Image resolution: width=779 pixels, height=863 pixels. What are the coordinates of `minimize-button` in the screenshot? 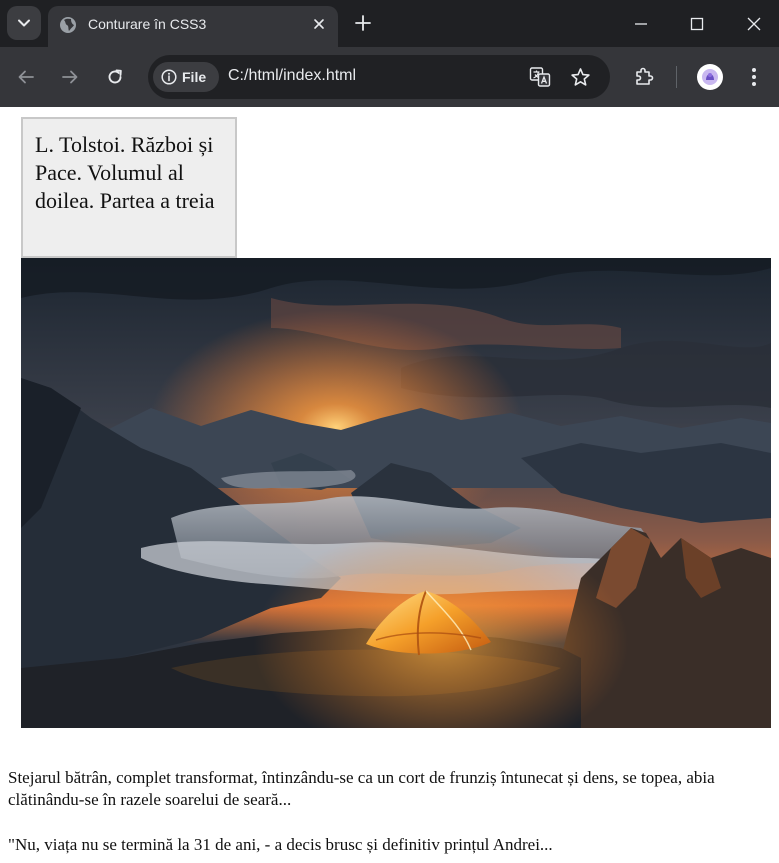 It's located at (641, 24).